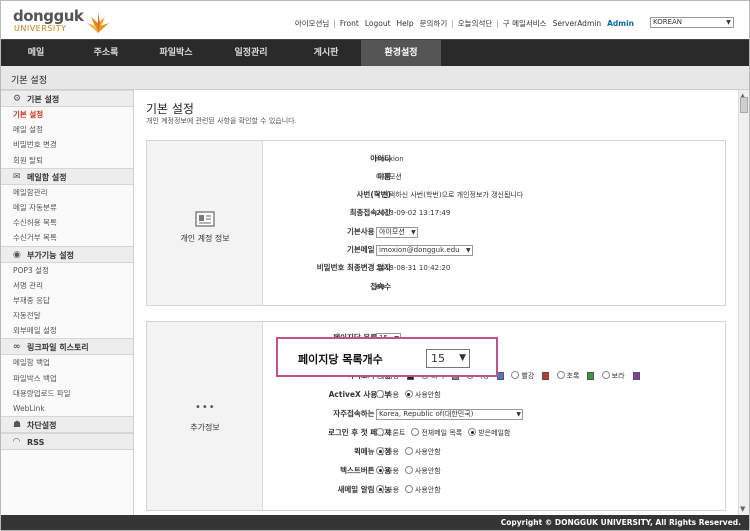 This screenshot has width=750, height=531. What do you see at coordinates (58, 348) in the screenshot?
I see `sidebar-group-label: 링크파일 히스토리` at bounding box center [58, 348].